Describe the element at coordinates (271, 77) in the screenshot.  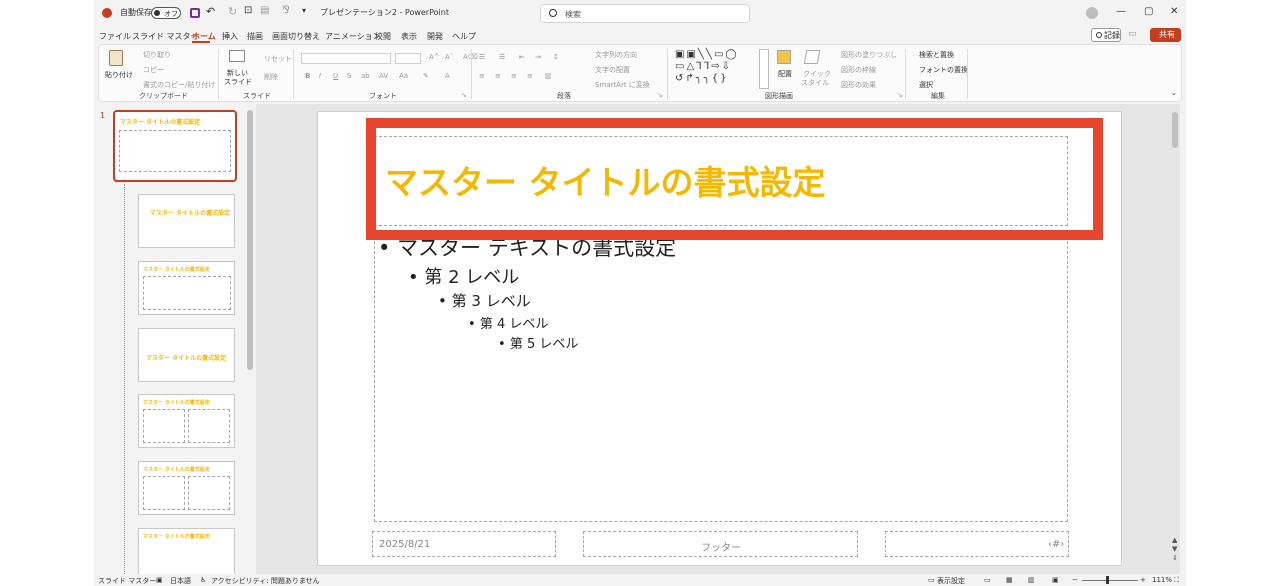
I see `delete-button: 削除` at that location.